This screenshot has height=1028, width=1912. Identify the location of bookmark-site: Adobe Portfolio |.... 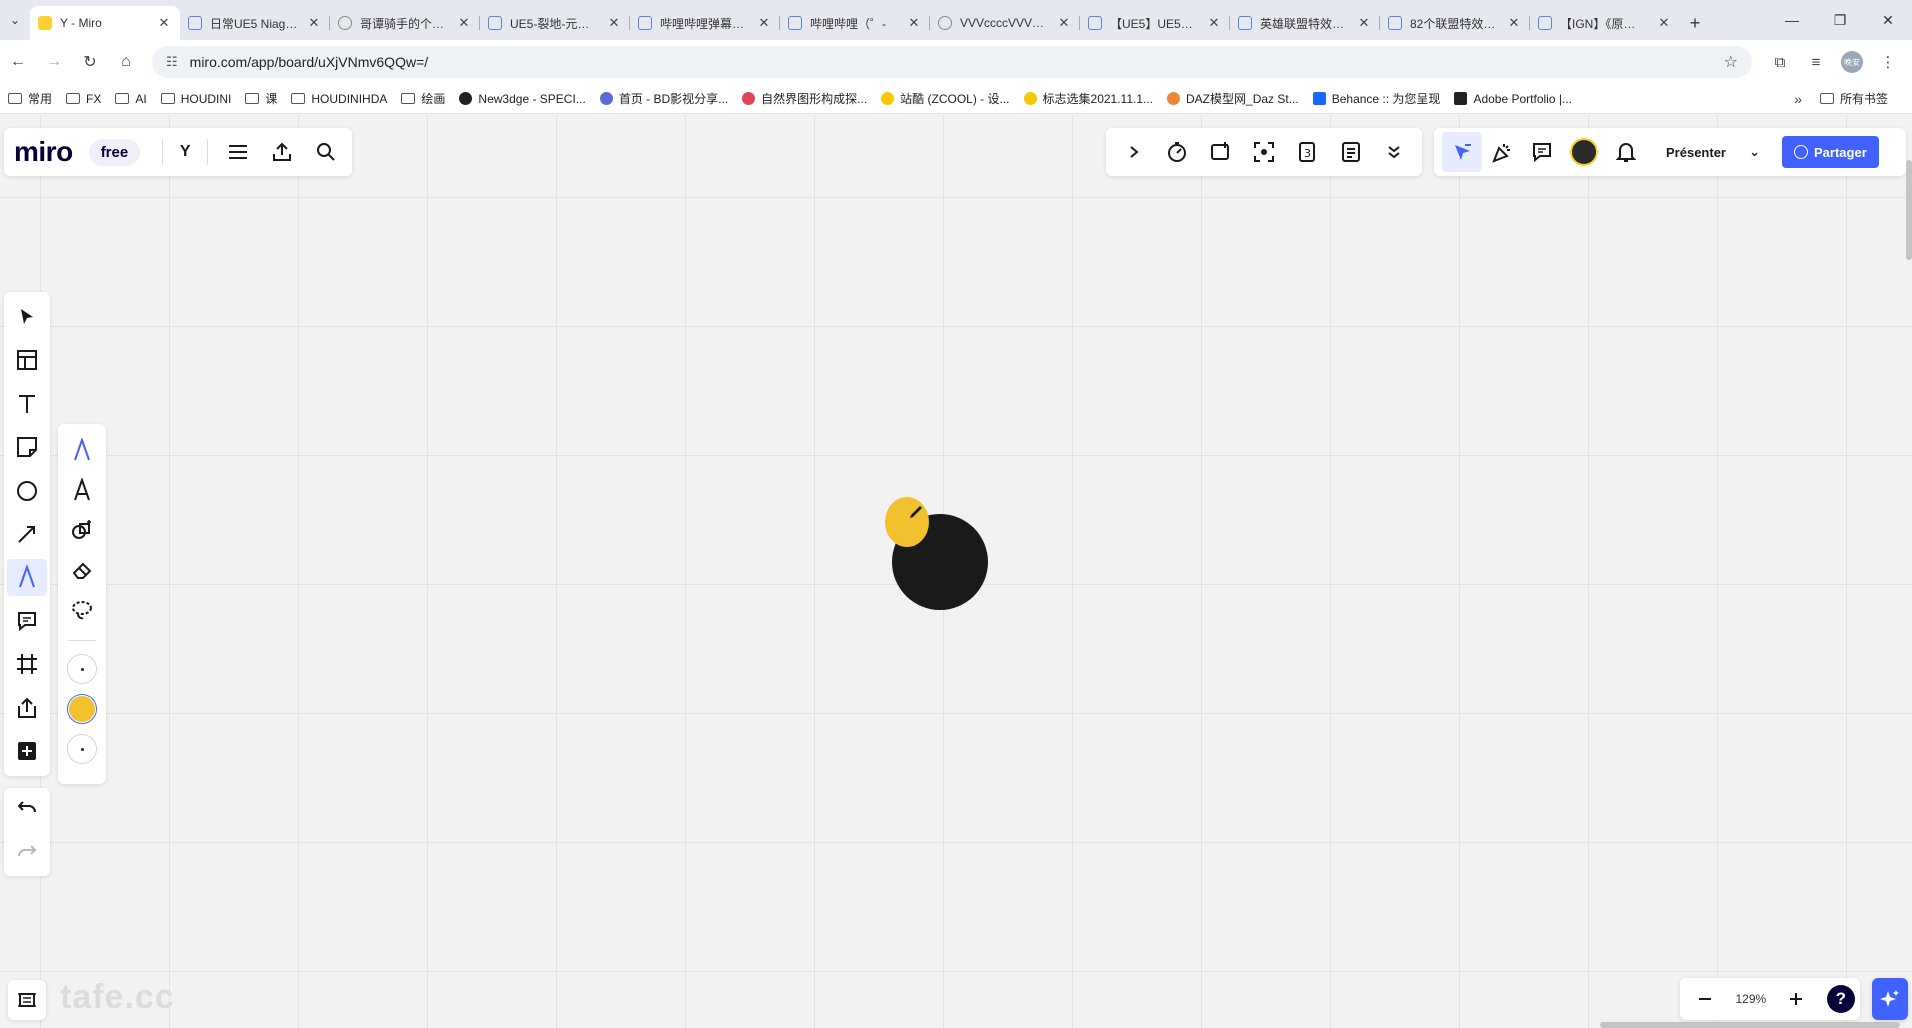
(1513, 99).